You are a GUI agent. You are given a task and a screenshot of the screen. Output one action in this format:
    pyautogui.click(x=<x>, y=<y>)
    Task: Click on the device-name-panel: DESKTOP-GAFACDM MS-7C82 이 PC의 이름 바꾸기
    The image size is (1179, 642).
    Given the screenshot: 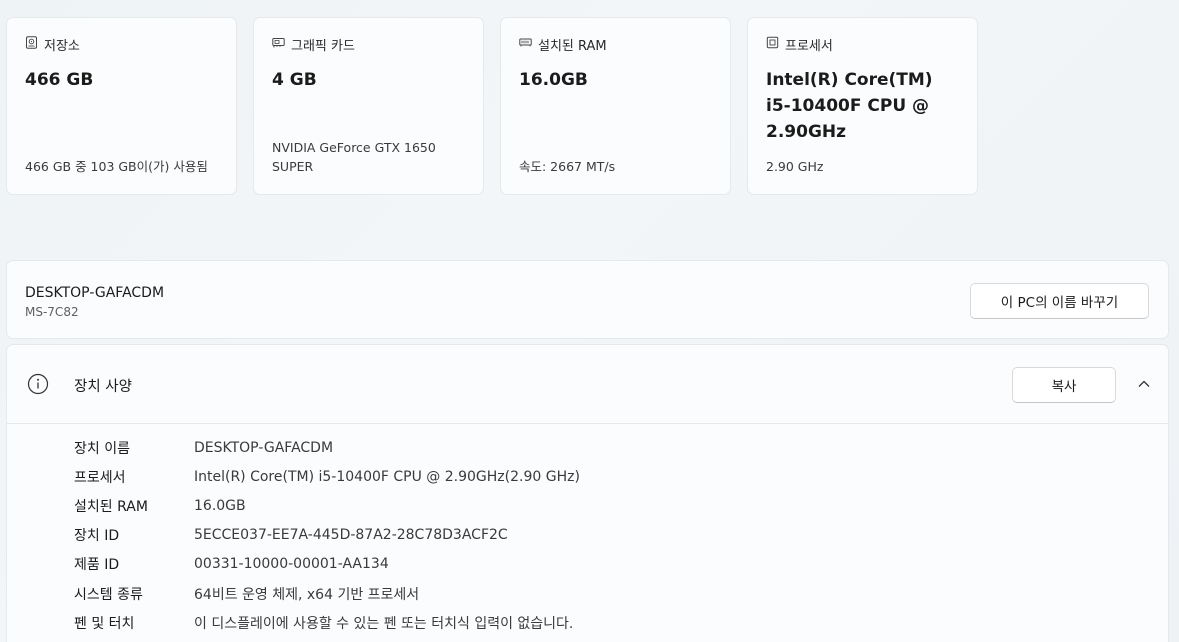 What is the action you would take?
    pyautogui.click(x=587, y=299)
    